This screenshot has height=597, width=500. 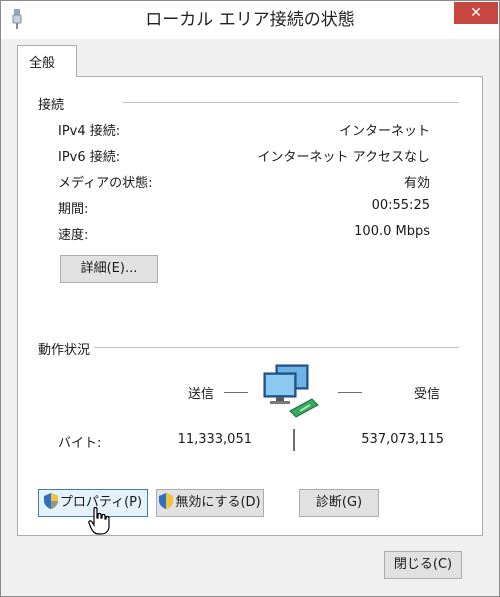 What do you see at coordinates (248, 347) in the screenshot?
I see `activity-divider` at bounding box center [248, 347].